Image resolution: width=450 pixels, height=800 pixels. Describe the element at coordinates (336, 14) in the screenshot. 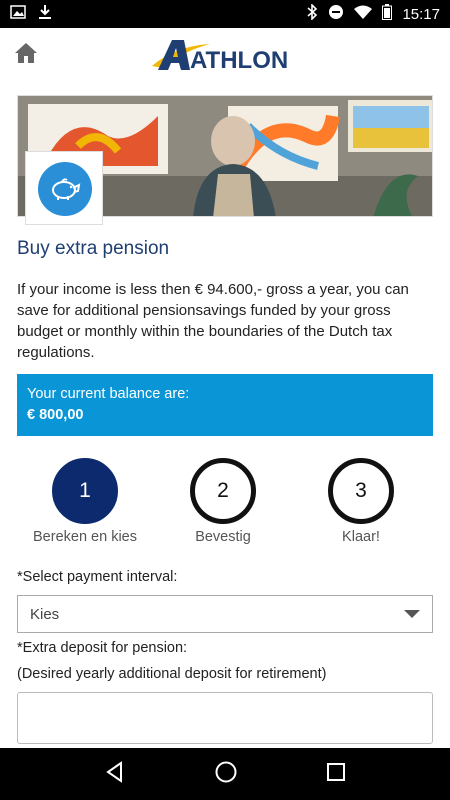

I see `do-not-disturb-icon` at that location.